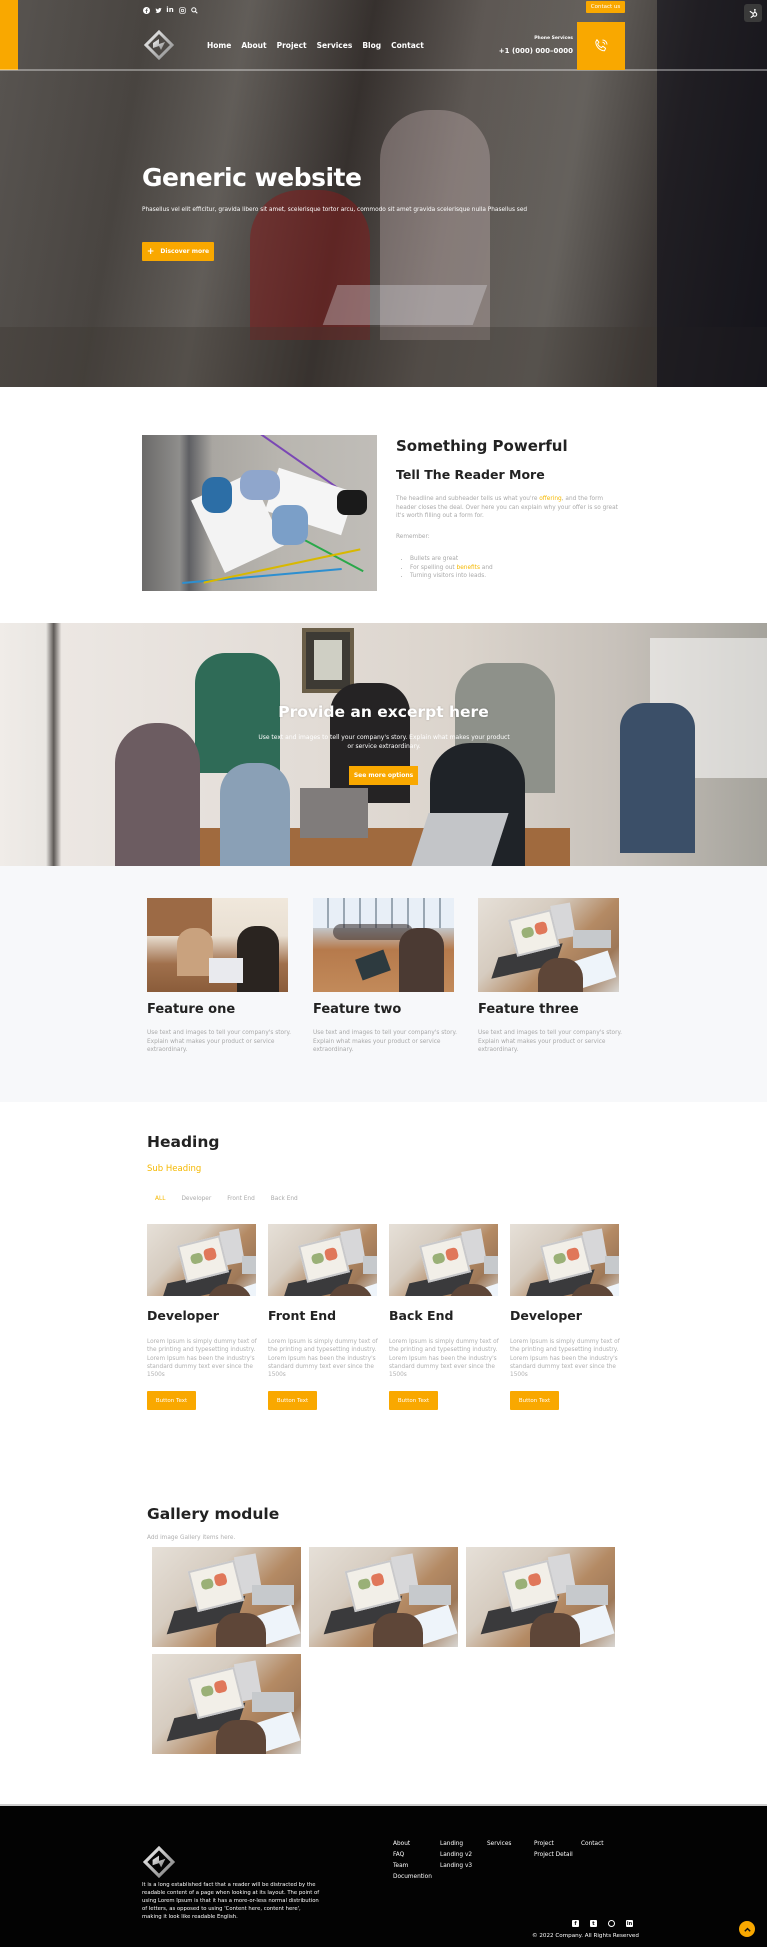  Describe the element at coordinates (335, 45) in the screenshot. I see `nav-services: Services` at that location.